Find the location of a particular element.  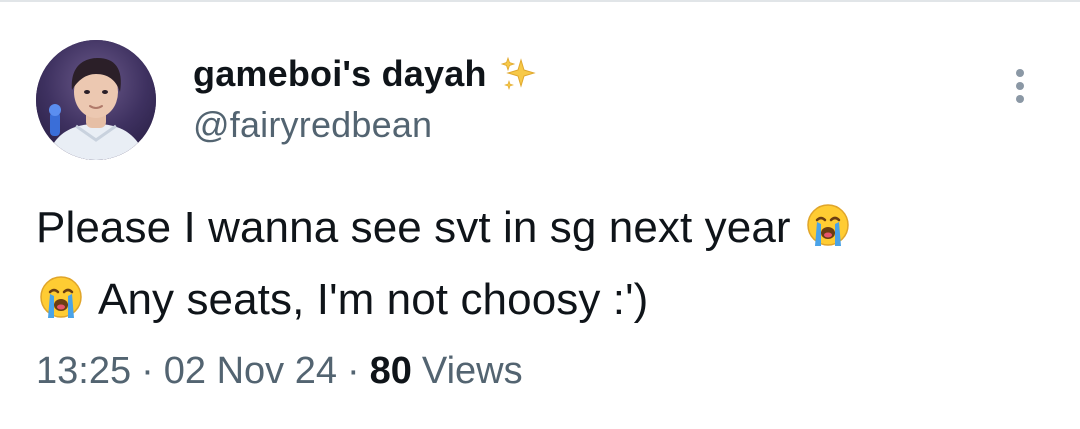

tweet-time: 13:25 is located at coordinates (83, 371).